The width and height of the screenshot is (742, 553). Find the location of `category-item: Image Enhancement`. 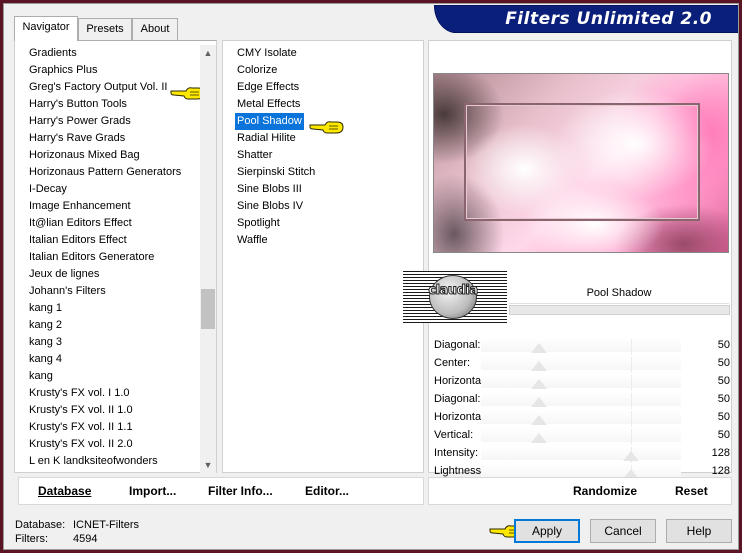

category-item: Image Enhancement is located at coordinates (105, 206).